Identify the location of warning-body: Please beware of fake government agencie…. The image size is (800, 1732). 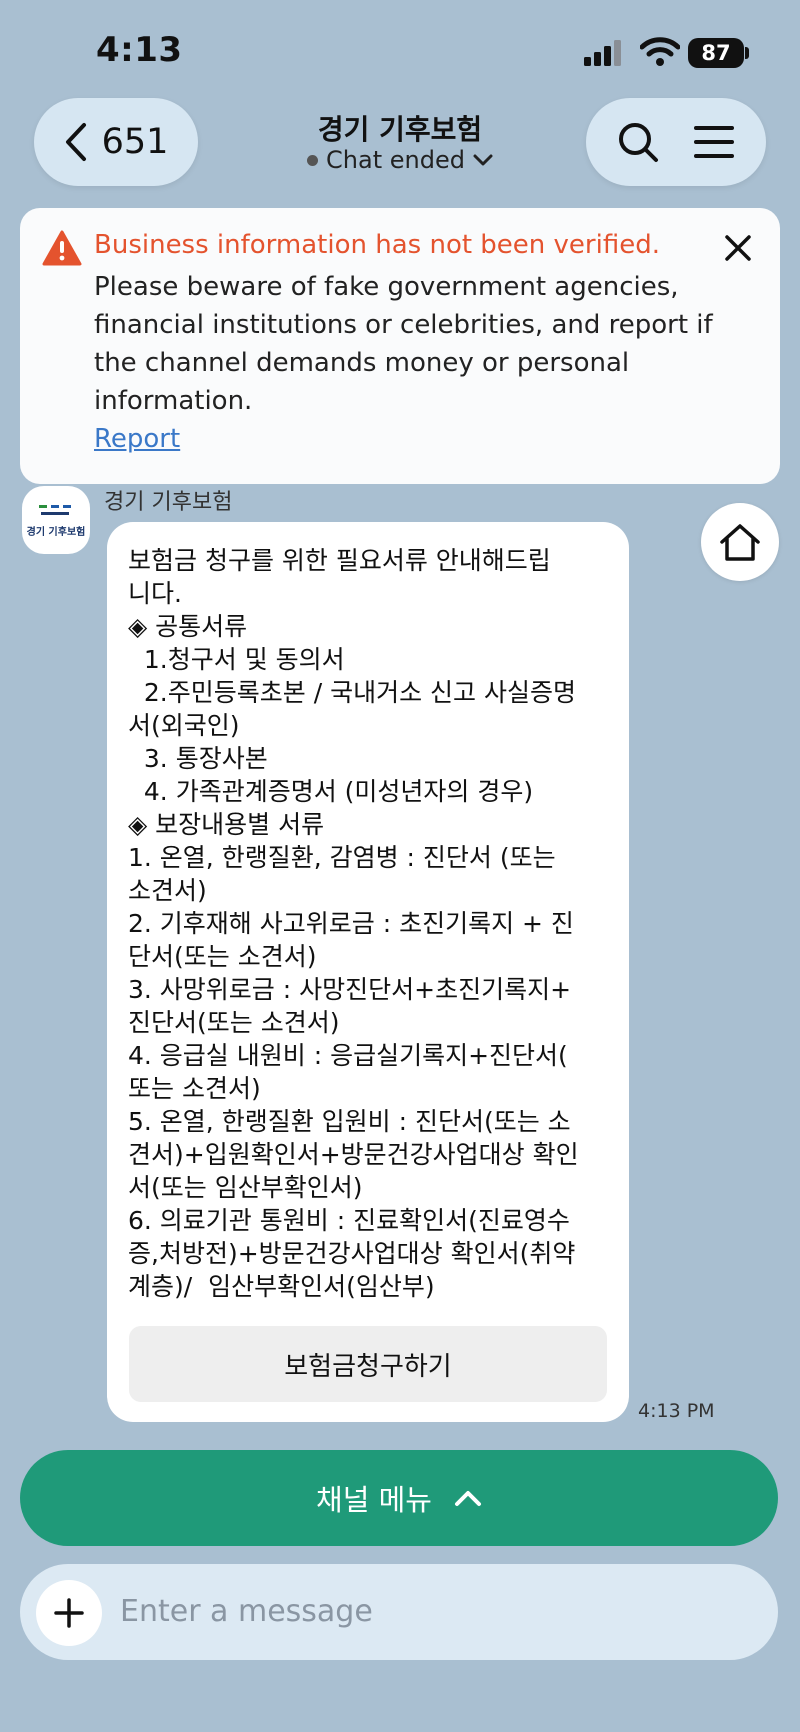
(403, 344).